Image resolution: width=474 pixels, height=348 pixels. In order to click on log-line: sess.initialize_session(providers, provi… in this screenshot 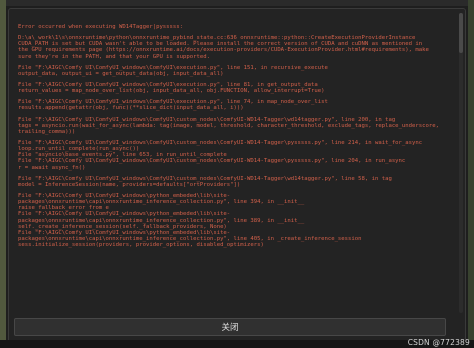, I will do `click(141, 245)`.